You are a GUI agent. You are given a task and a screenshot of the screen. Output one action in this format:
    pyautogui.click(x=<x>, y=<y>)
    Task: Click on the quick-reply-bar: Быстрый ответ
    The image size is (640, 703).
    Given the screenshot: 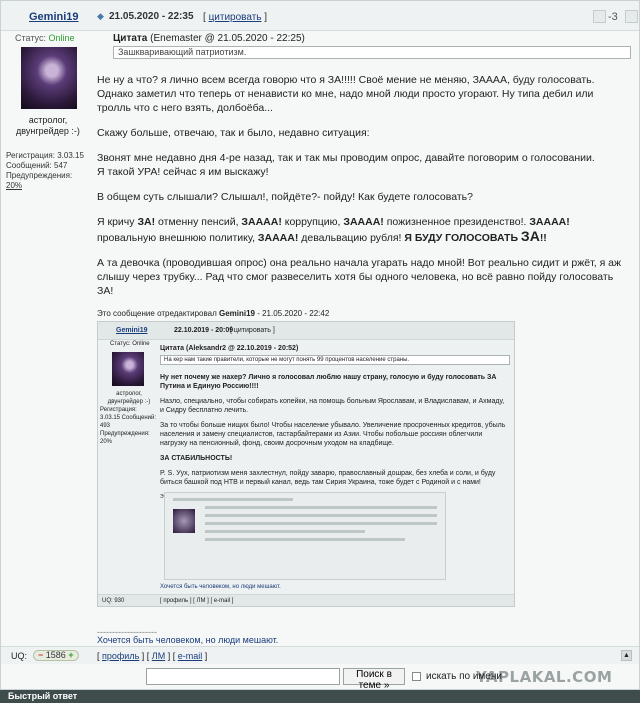 What is the action you would take?
    pyautogui.click(x=320, y=696)
    